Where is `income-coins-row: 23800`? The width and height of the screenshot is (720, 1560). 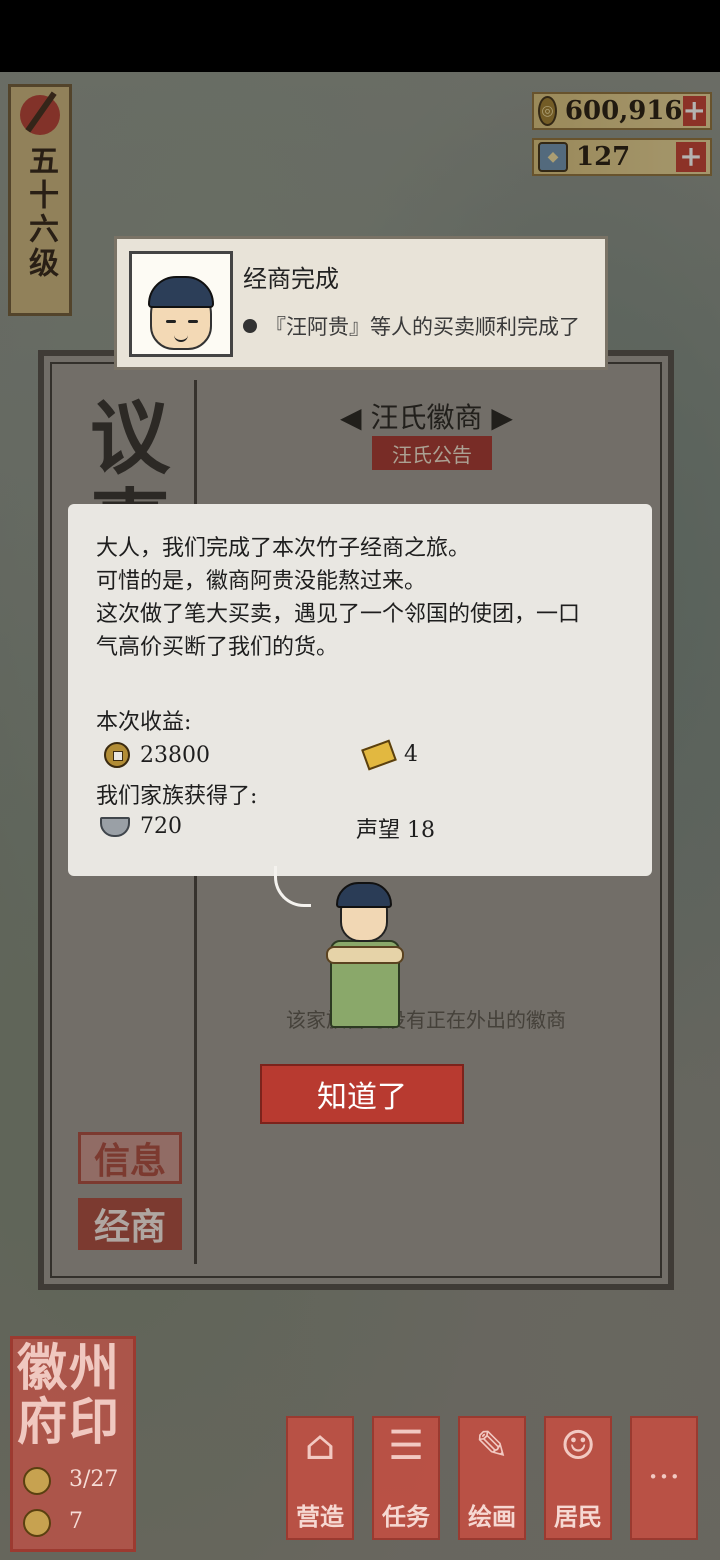 income-coins-row: 23800 is located at coordinates (157, 755).